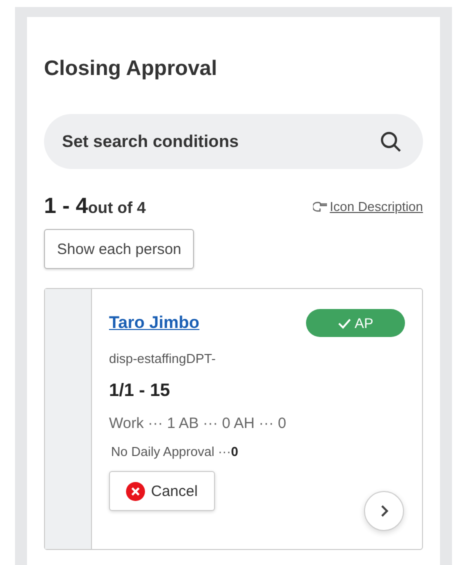 The width and height of the screenshot is (459, 565). Describe the element at coordinates (163, 358) in the screenshot. I see `department-text: disp-estaffingDPT-` at that location.